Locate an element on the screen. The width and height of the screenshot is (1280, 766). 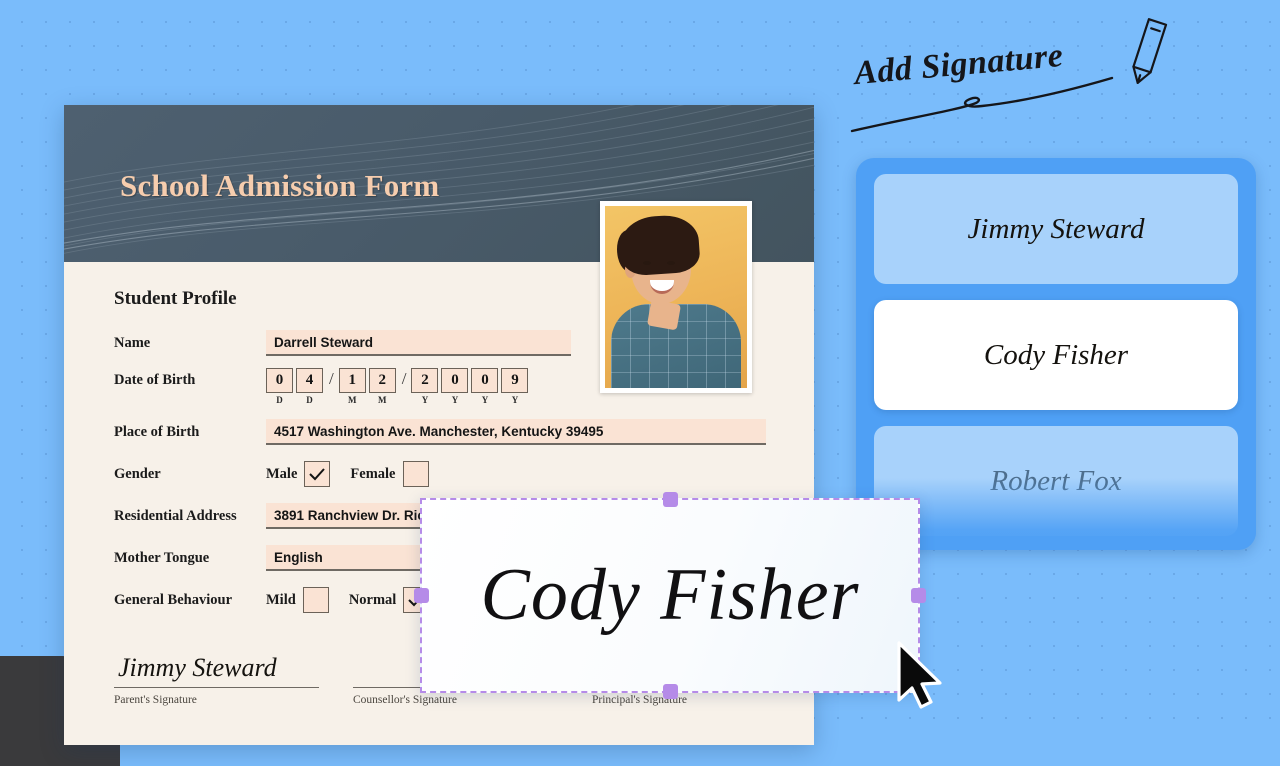
dob-input-group: 0 D 4 D / 1 M 2 M / 2 Y 0 Y 0 Y 9 Y is located at coordinates (398, 386).